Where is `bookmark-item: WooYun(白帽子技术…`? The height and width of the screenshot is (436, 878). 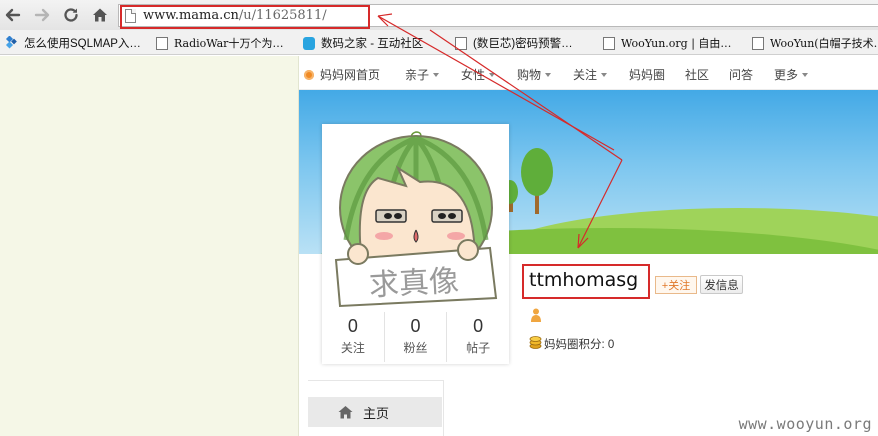
bookmark-item: WooYun(白帽子技术… is located at coordinates (815, 43).